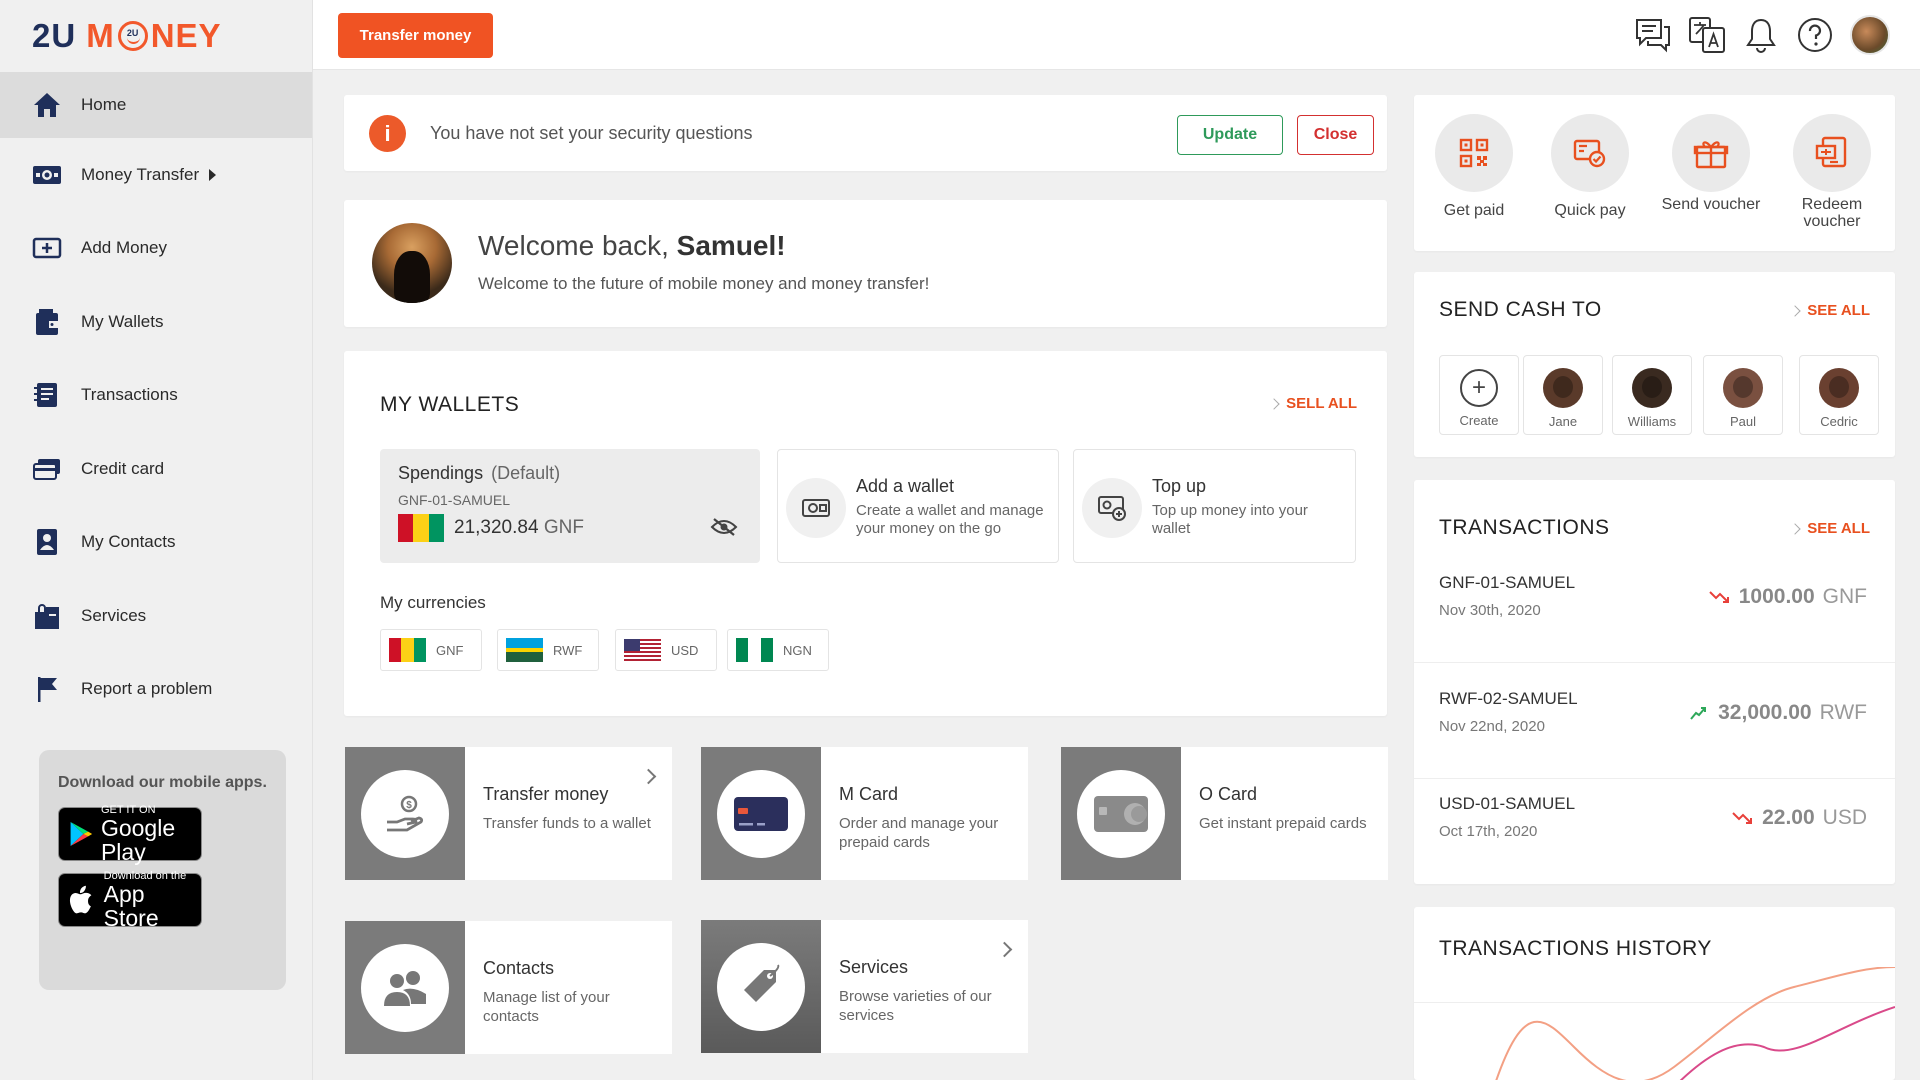  What do you see at coordinates (778, 650) in the screenshot?
I see `currency-chip-ngn: NGN` at bounding box center [778, 650].